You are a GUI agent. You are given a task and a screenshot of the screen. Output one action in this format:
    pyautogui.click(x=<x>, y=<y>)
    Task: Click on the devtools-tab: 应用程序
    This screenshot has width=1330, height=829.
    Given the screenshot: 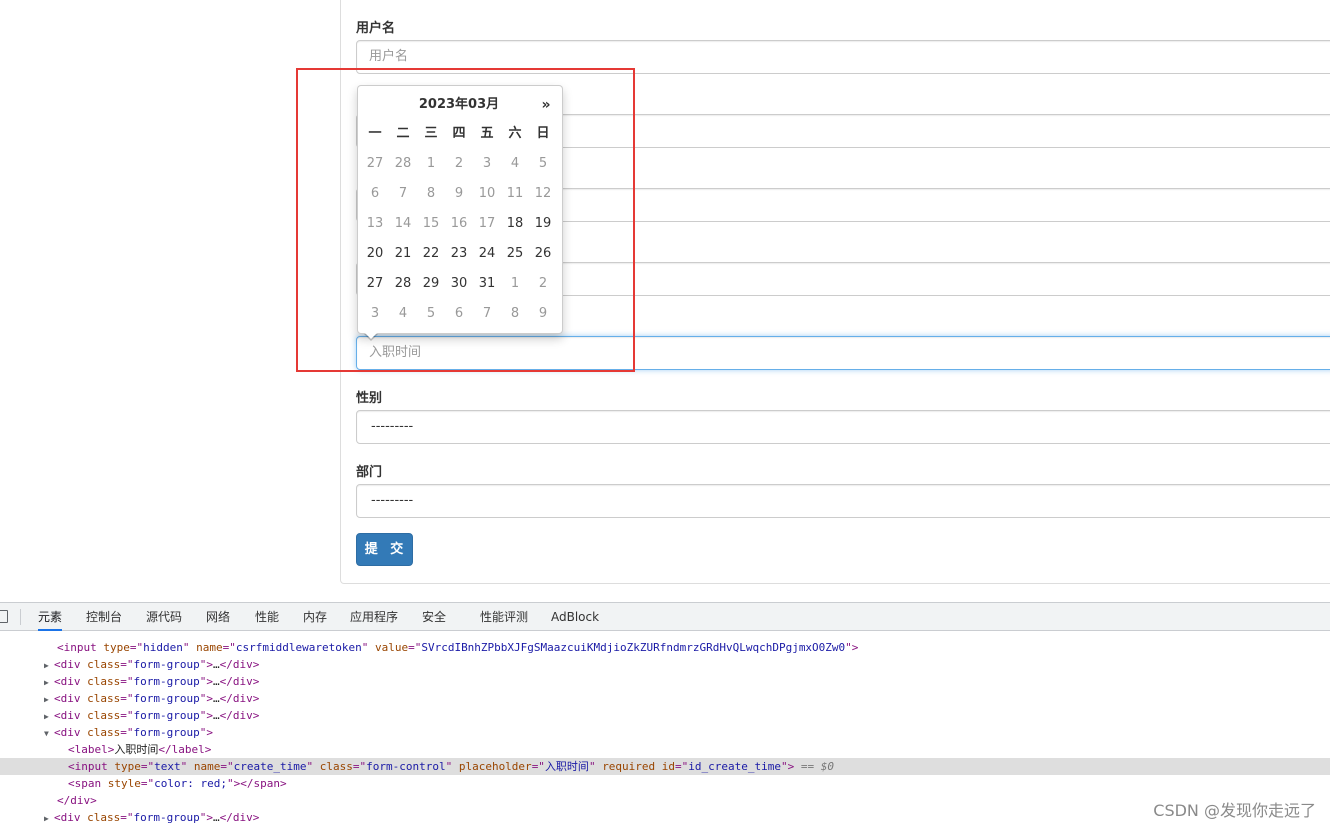 What is the action you would take?
    pyautogui.click(x=374, y=617)
    